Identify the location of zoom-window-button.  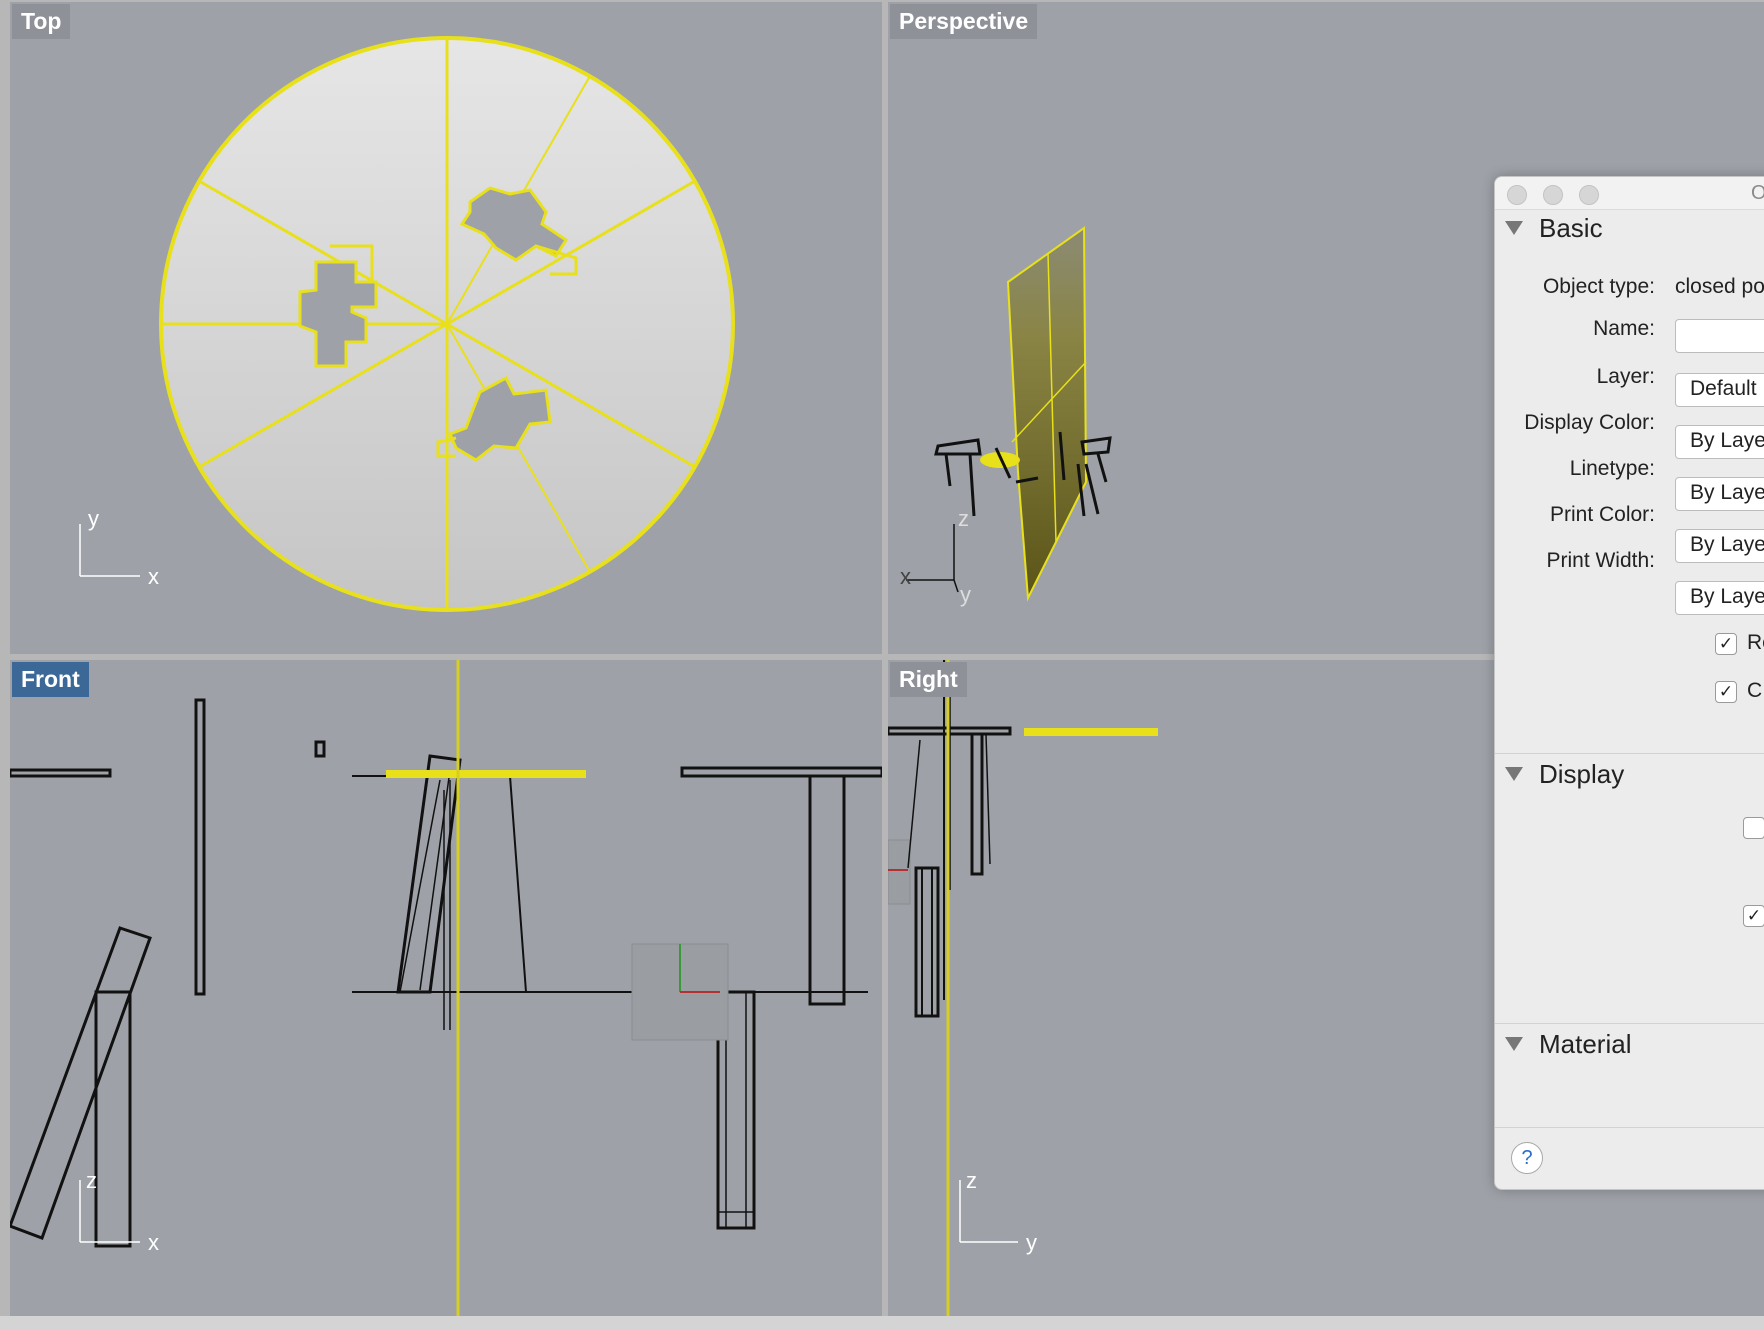
(1589, 195).